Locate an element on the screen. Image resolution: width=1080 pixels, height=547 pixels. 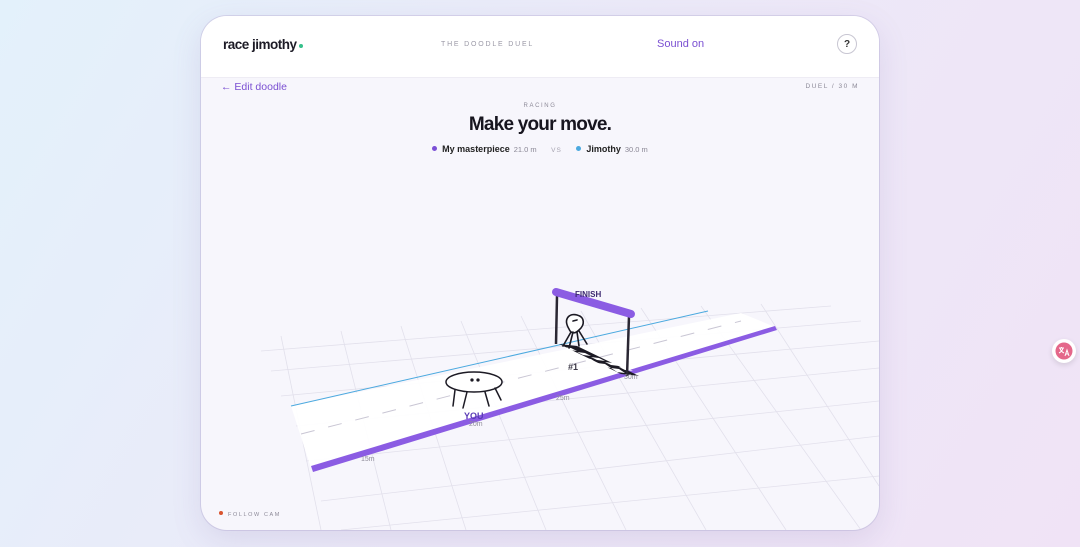
follow-cam-label: FOLLOW CAM is located at coordinates (254, 515).